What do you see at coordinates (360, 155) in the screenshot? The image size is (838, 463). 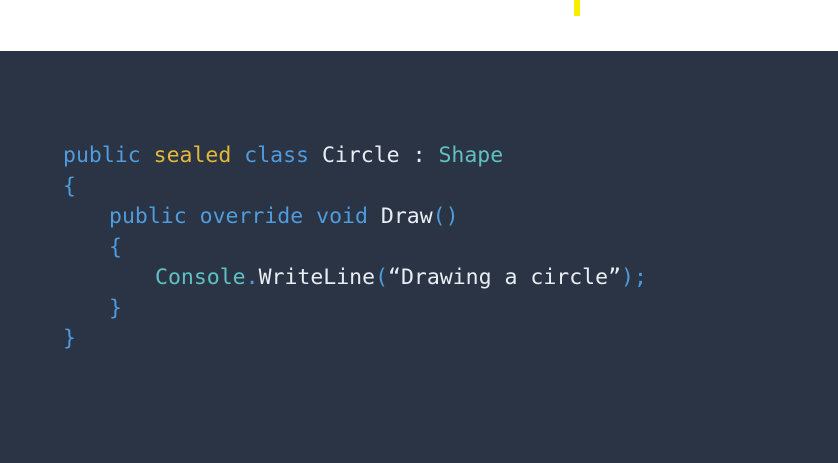 I see `code-token-identifier: Circle` at bounding box center [360, 155].